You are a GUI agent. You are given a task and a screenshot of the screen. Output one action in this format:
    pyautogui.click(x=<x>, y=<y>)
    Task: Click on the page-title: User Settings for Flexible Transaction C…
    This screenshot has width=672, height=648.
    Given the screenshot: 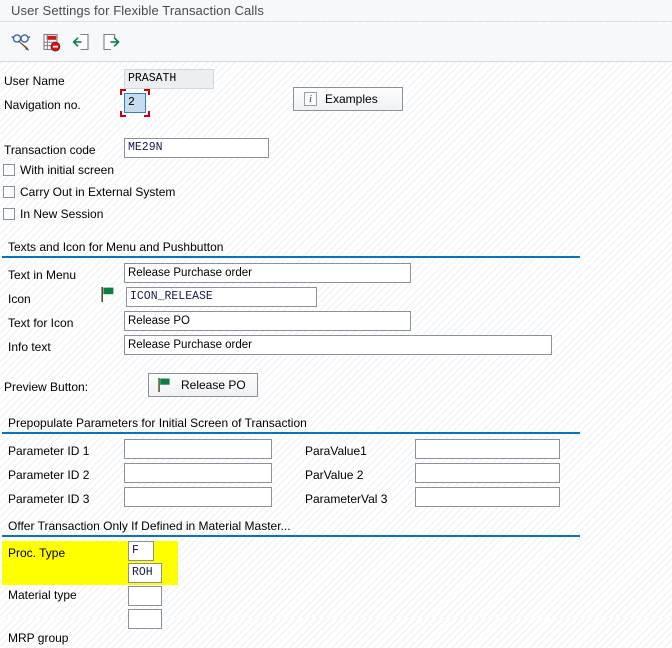 What is the action you would take?
    pyautogui.click(x=137, y=10)
    